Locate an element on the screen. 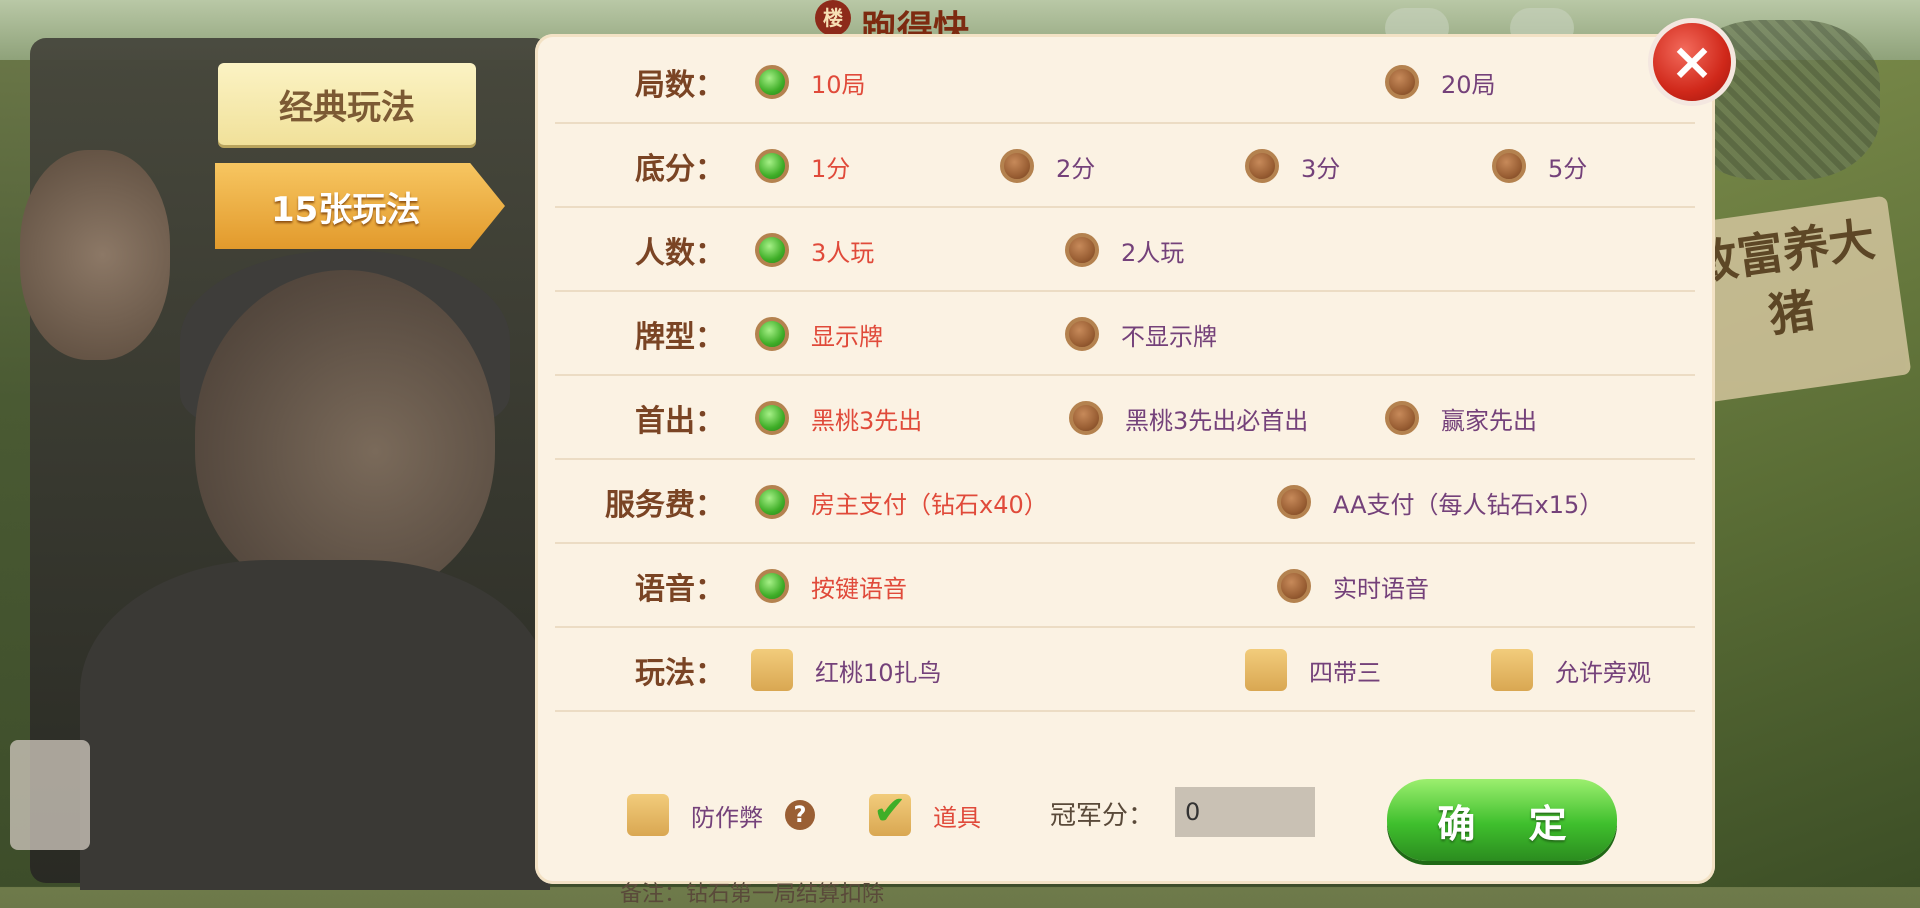 This screenshot has height=908, width=1920. row-players: 人数： 3人玩 2人玩 is located at coordinates (1125, 250).